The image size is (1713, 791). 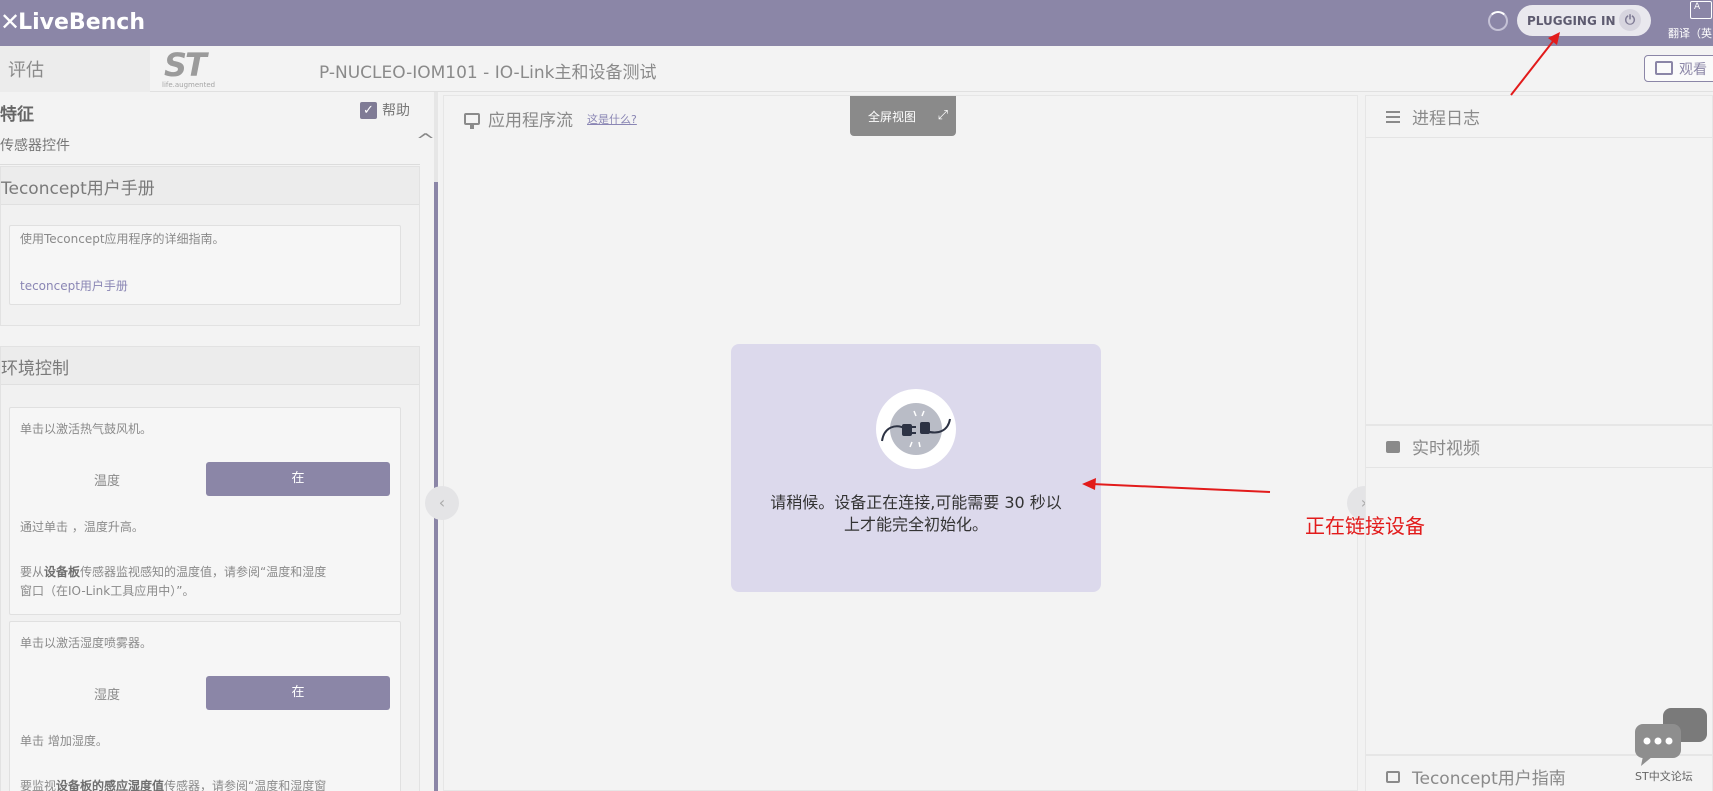 I want to click on plug-connect-icon, so click(x=916, y=429).